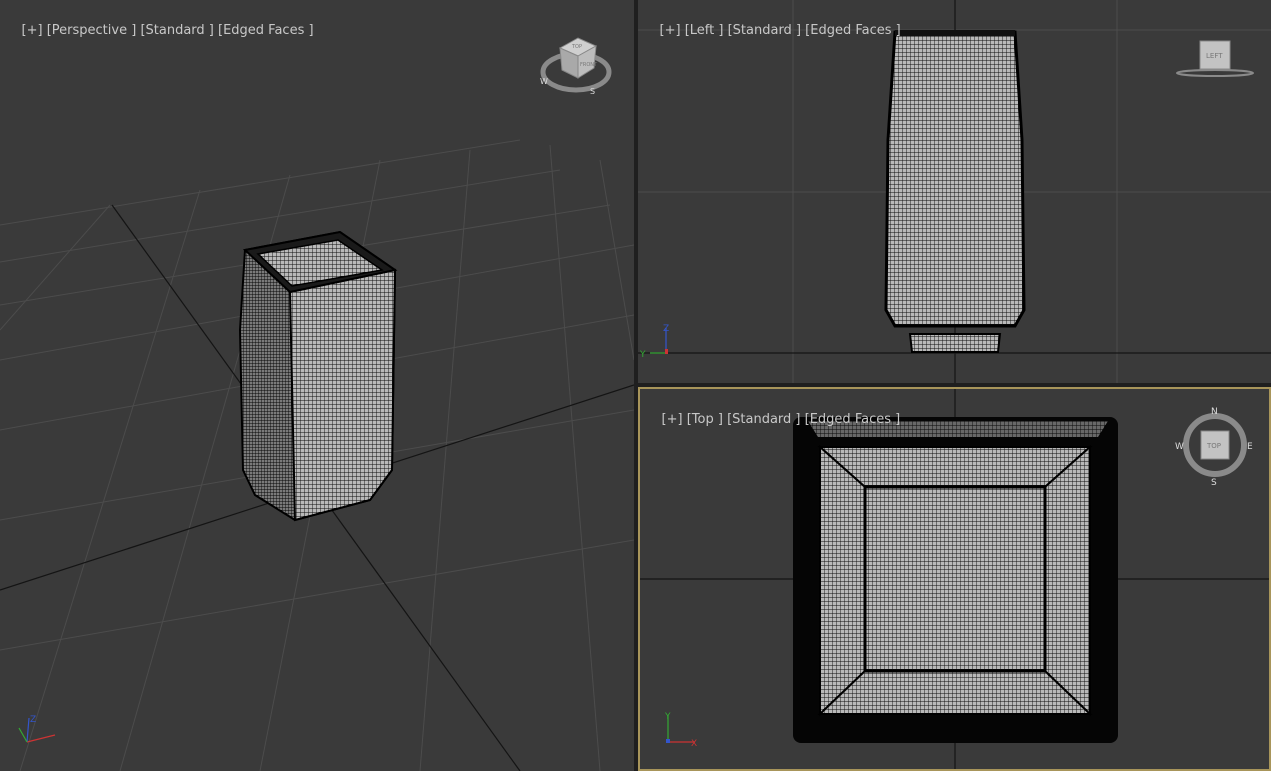 This screenshot has width=1271, height=771. What do you see at coordinates (1214, 412) in the screenshot?
I see `compass-n: N` at bounding box center [1214, 412].